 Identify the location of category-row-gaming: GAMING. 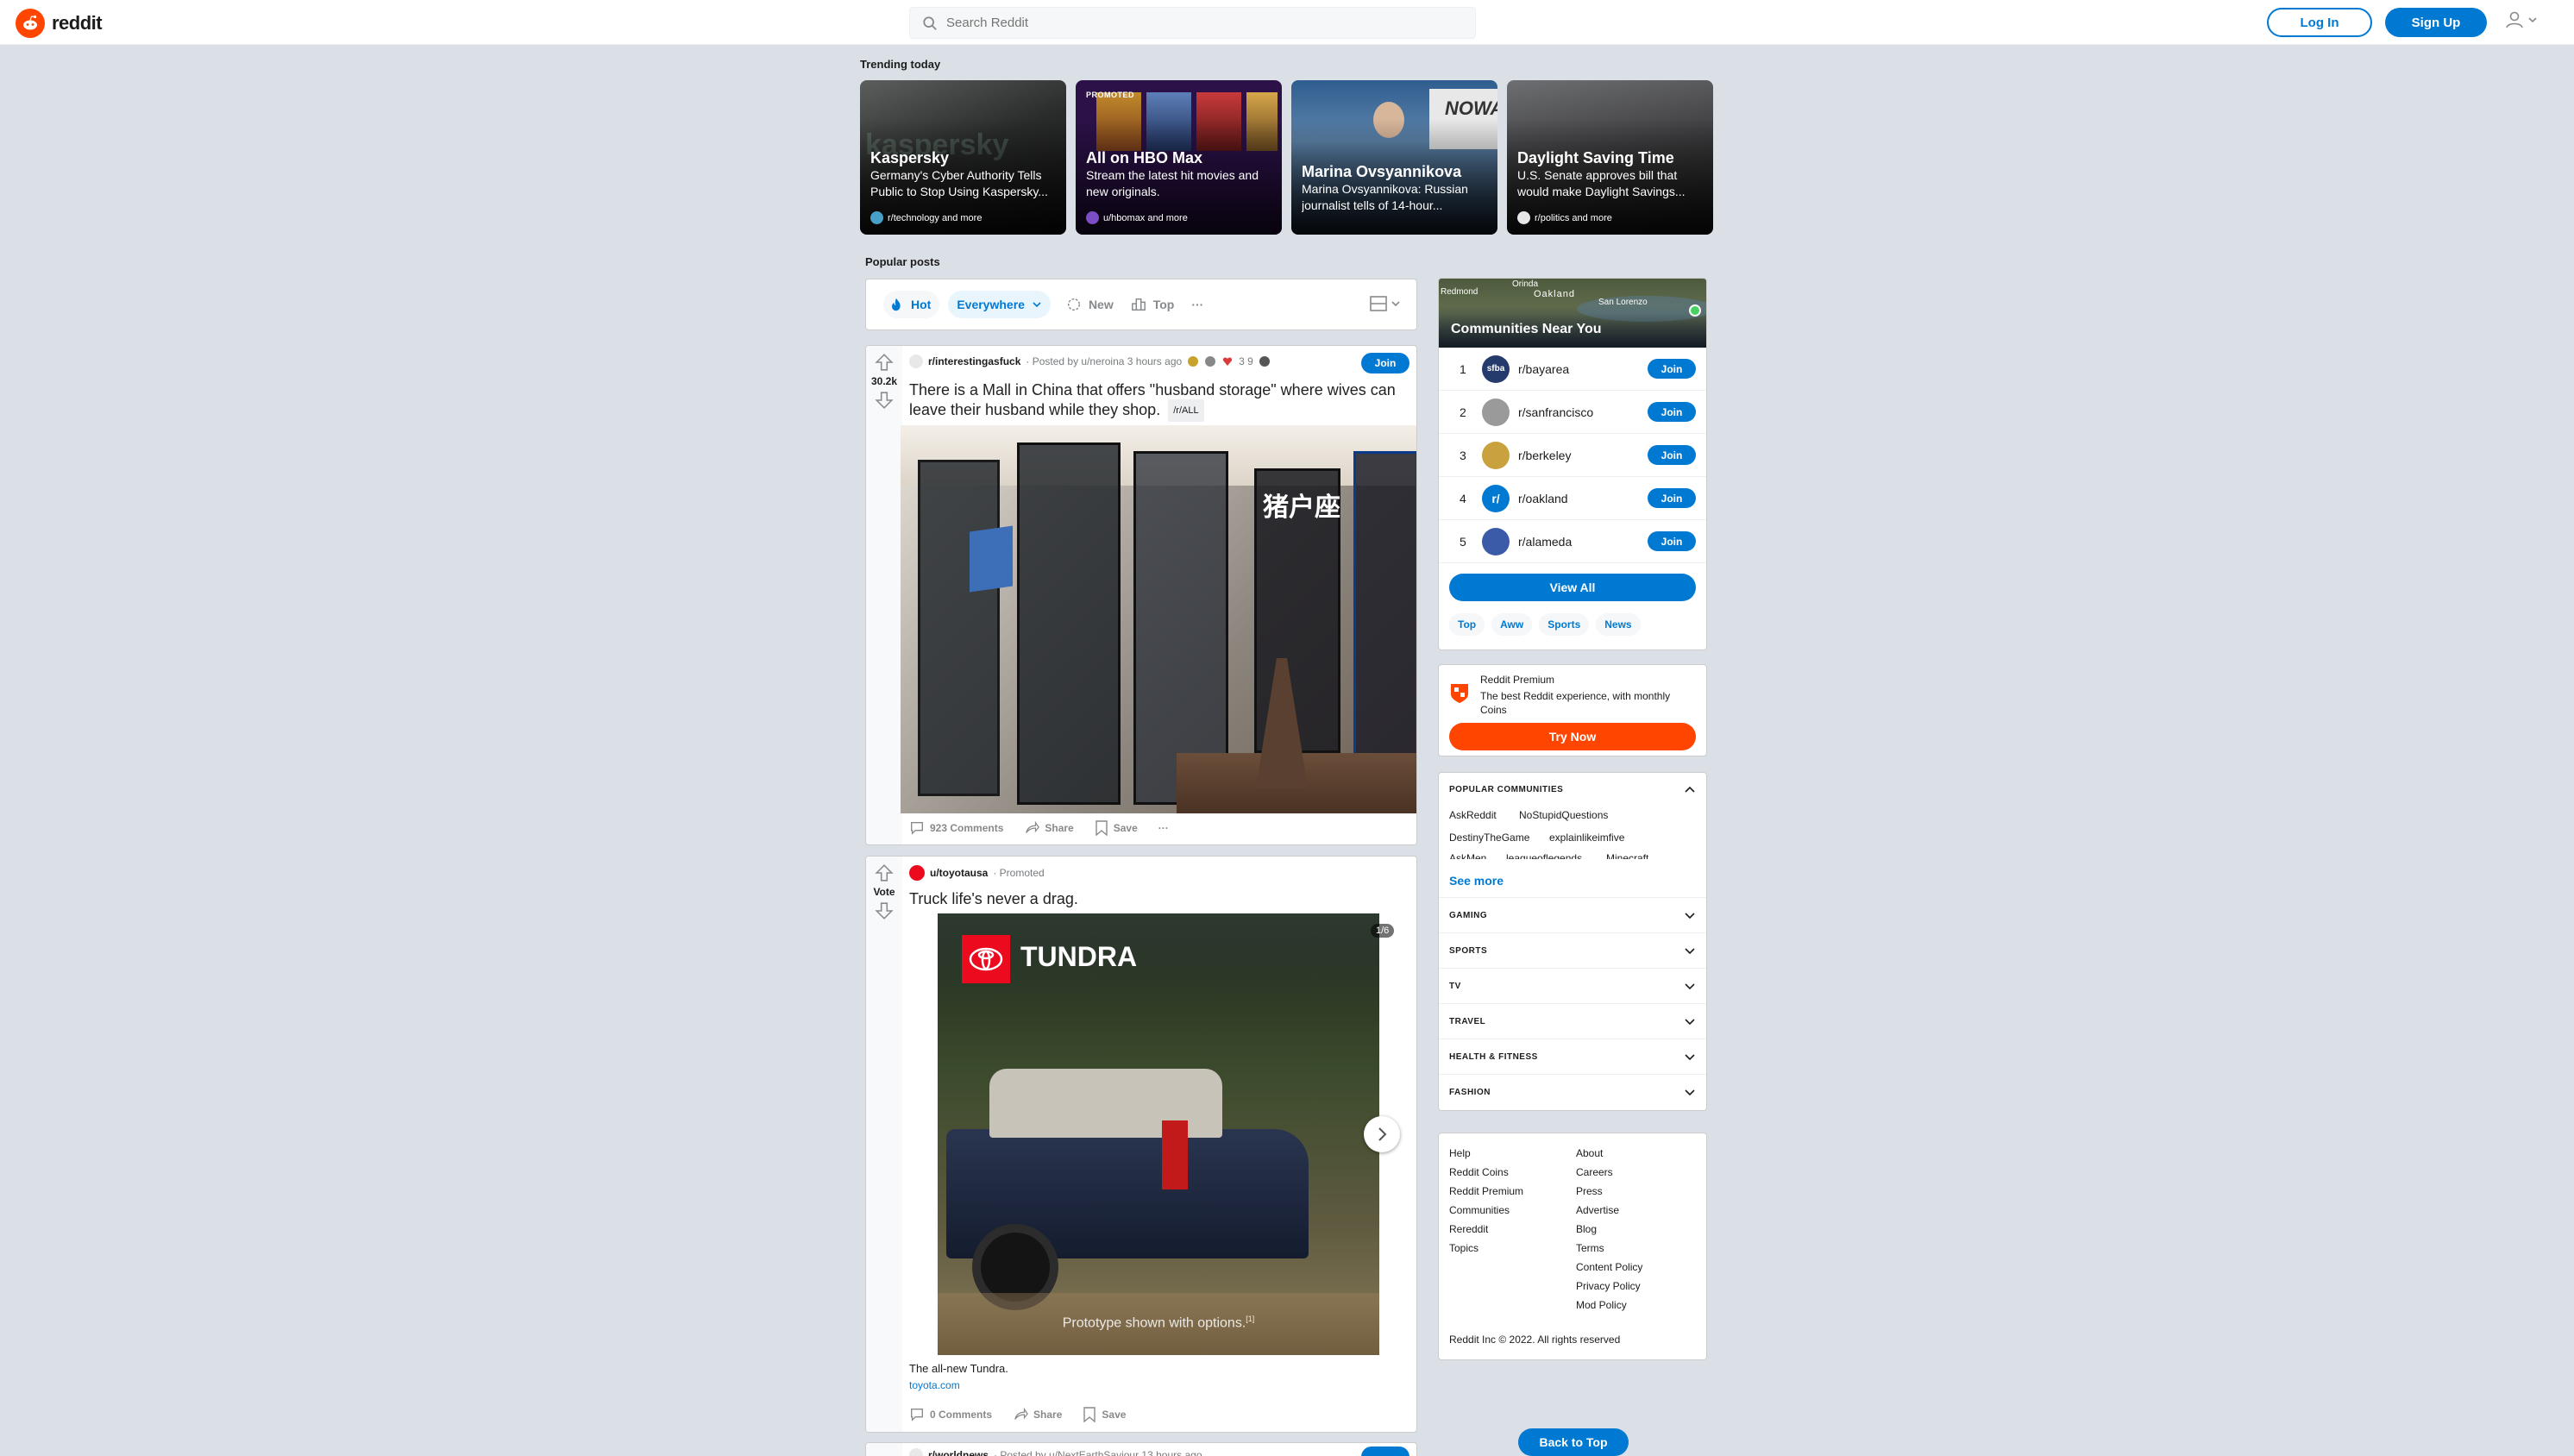
(1572, 914).